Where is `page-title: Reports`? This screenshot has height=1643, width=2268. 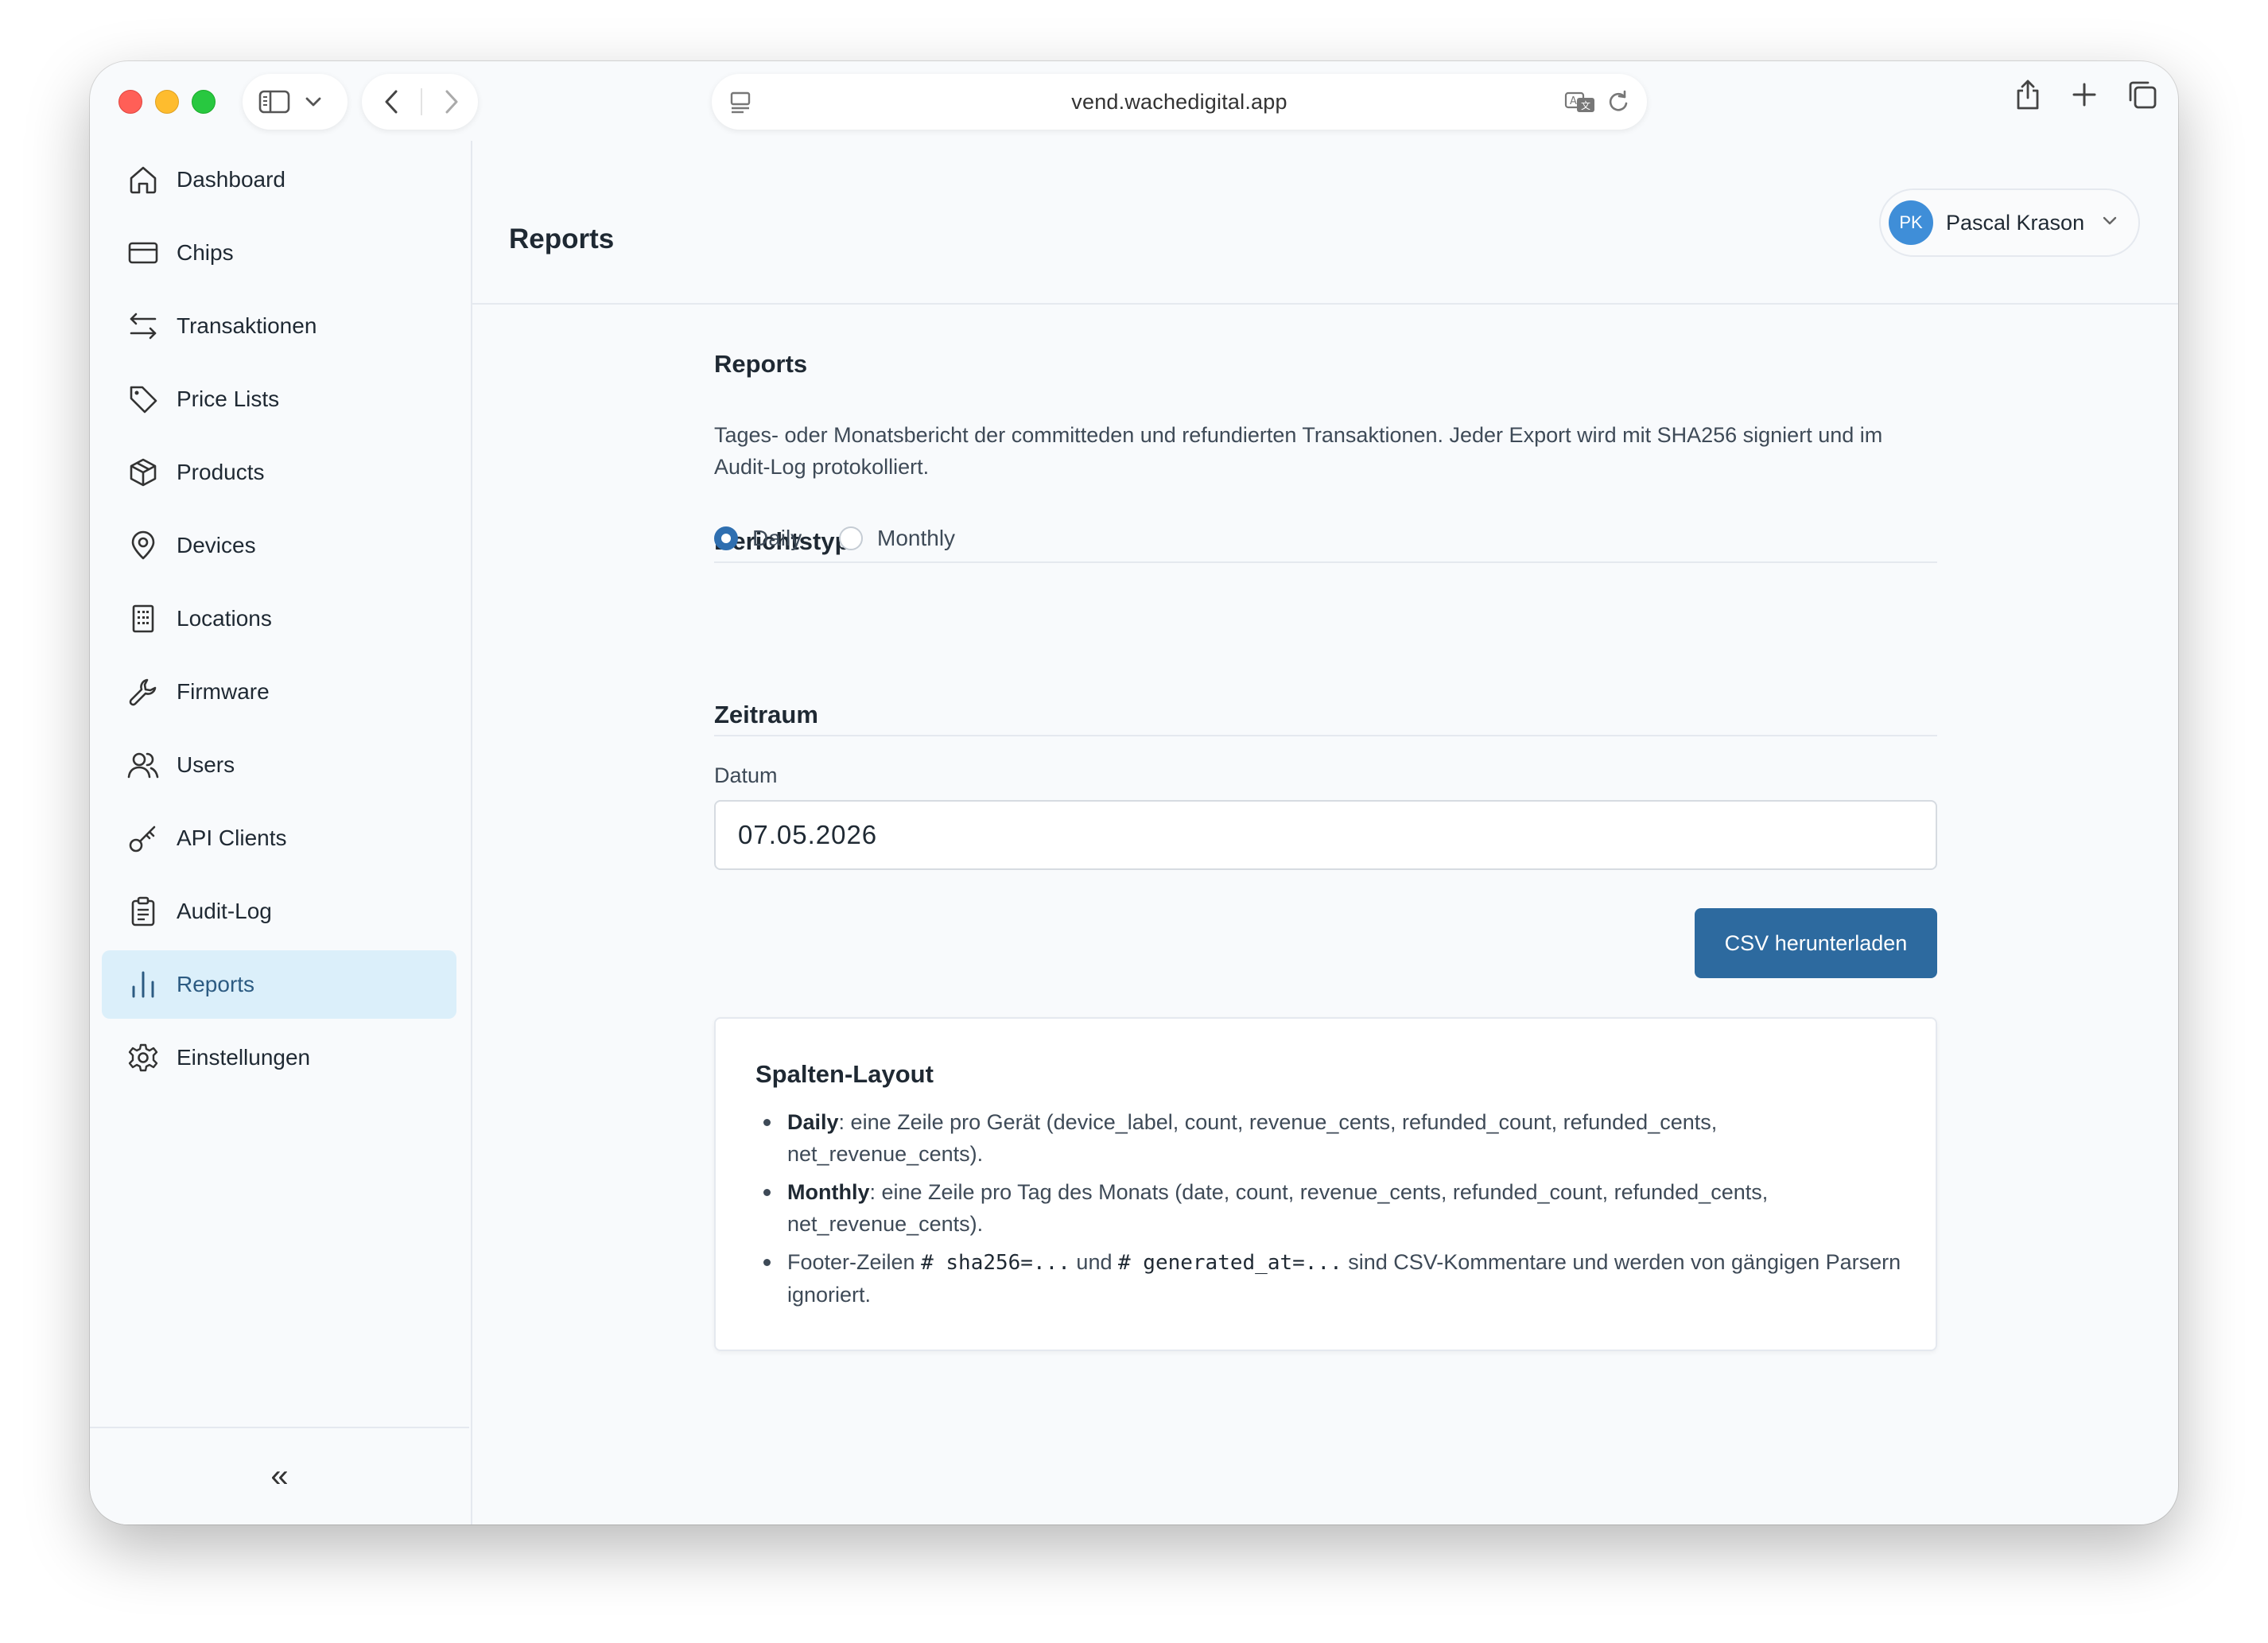 page-title: Reports is located at coordinates (562, 239).